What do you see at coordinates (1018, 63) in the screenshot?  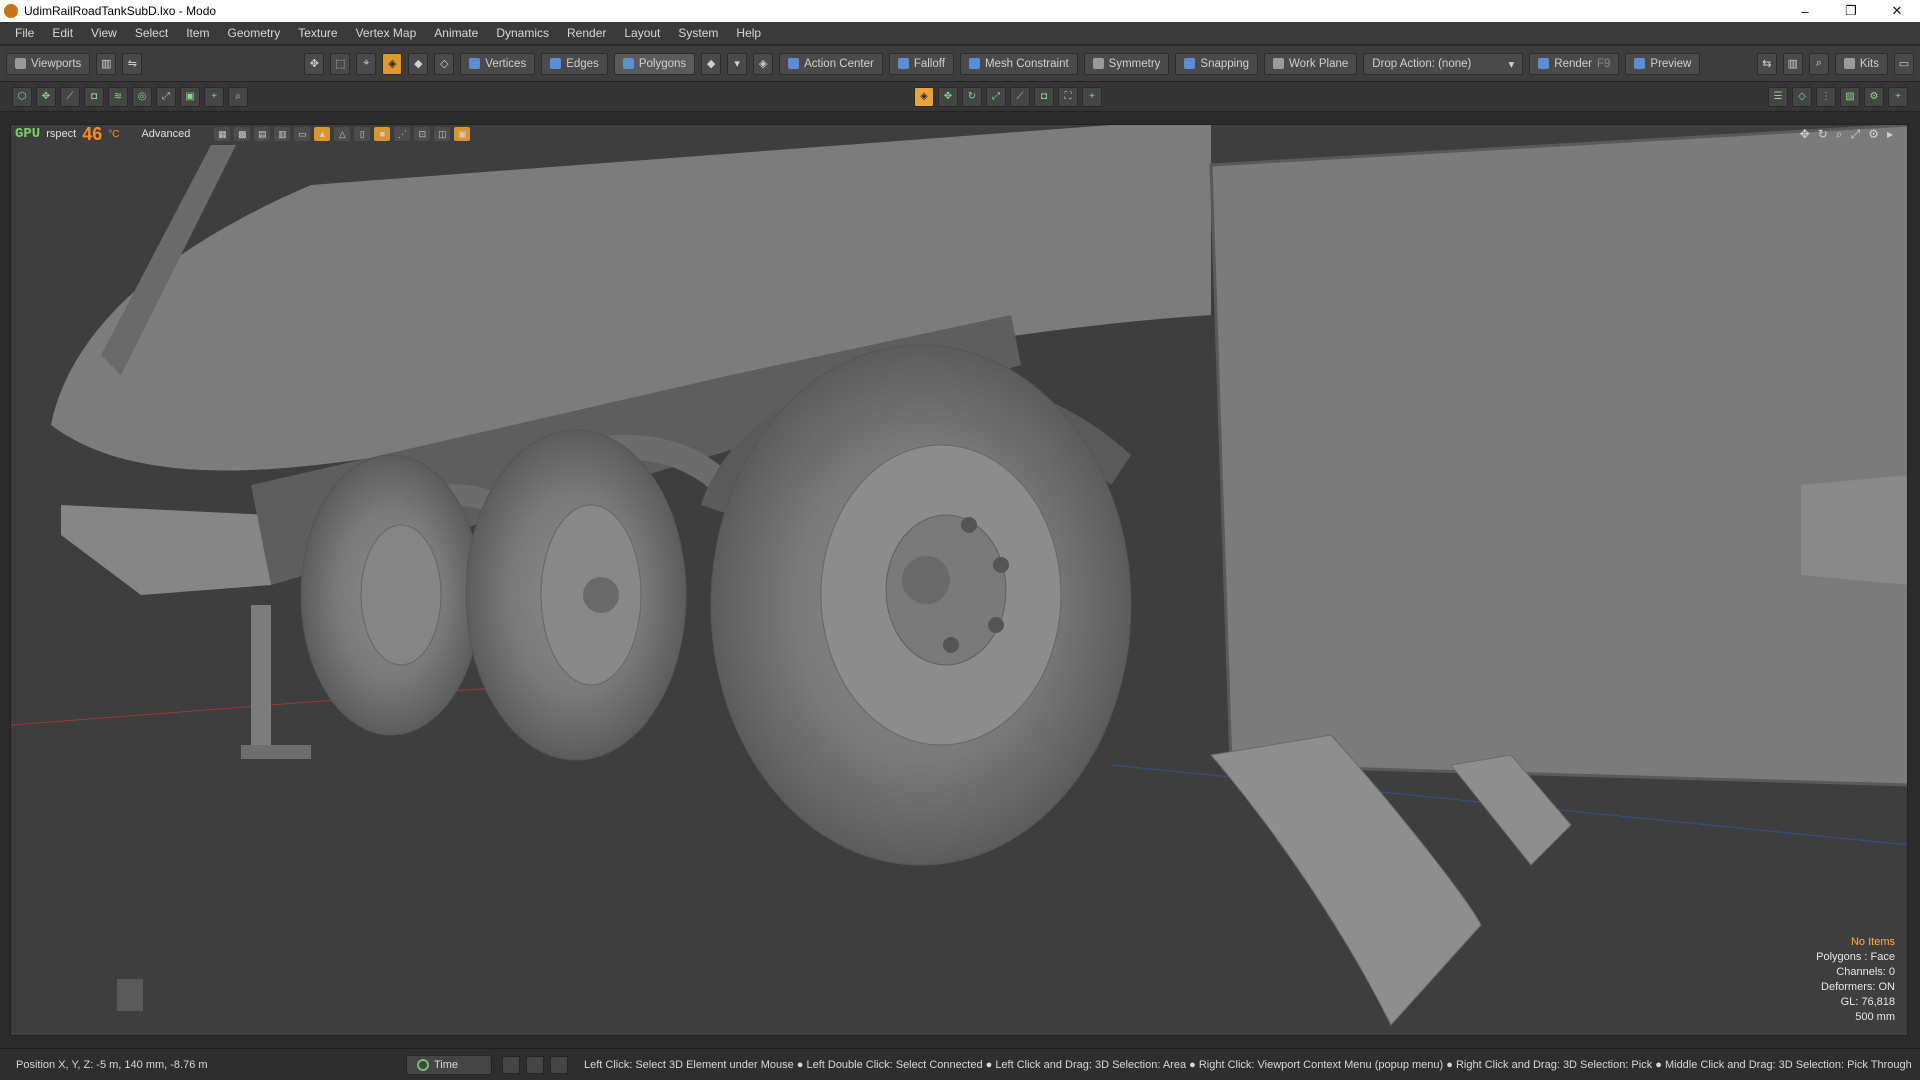 I see `mesh-constraint-button: Mesh Constraint` at bounding box center [1018, 63].